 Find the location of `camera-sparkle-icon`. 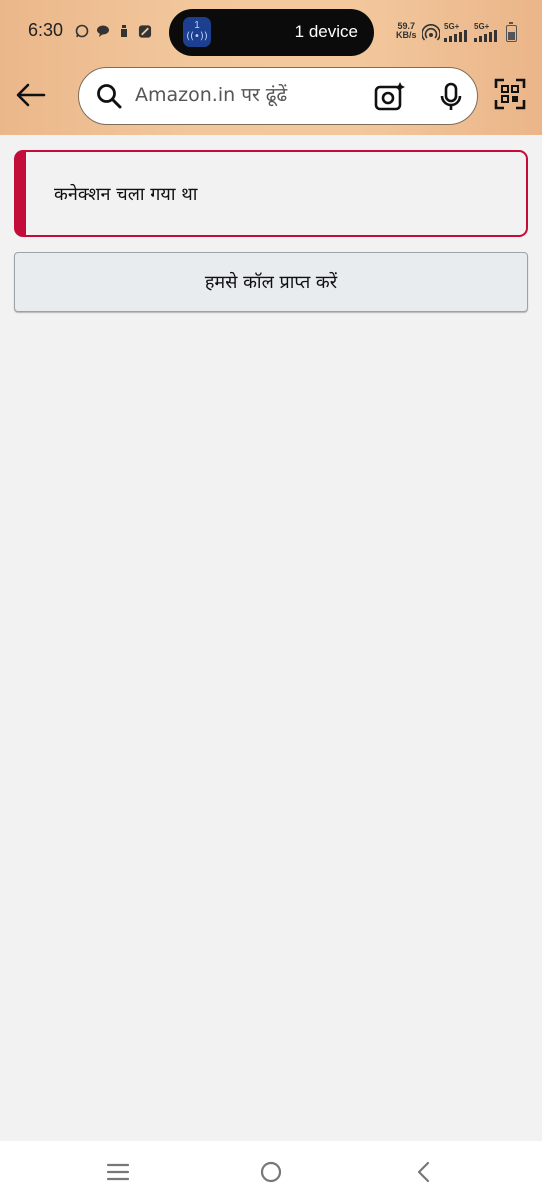

camera-sparkle-icon is located at coordinates (390, 97).